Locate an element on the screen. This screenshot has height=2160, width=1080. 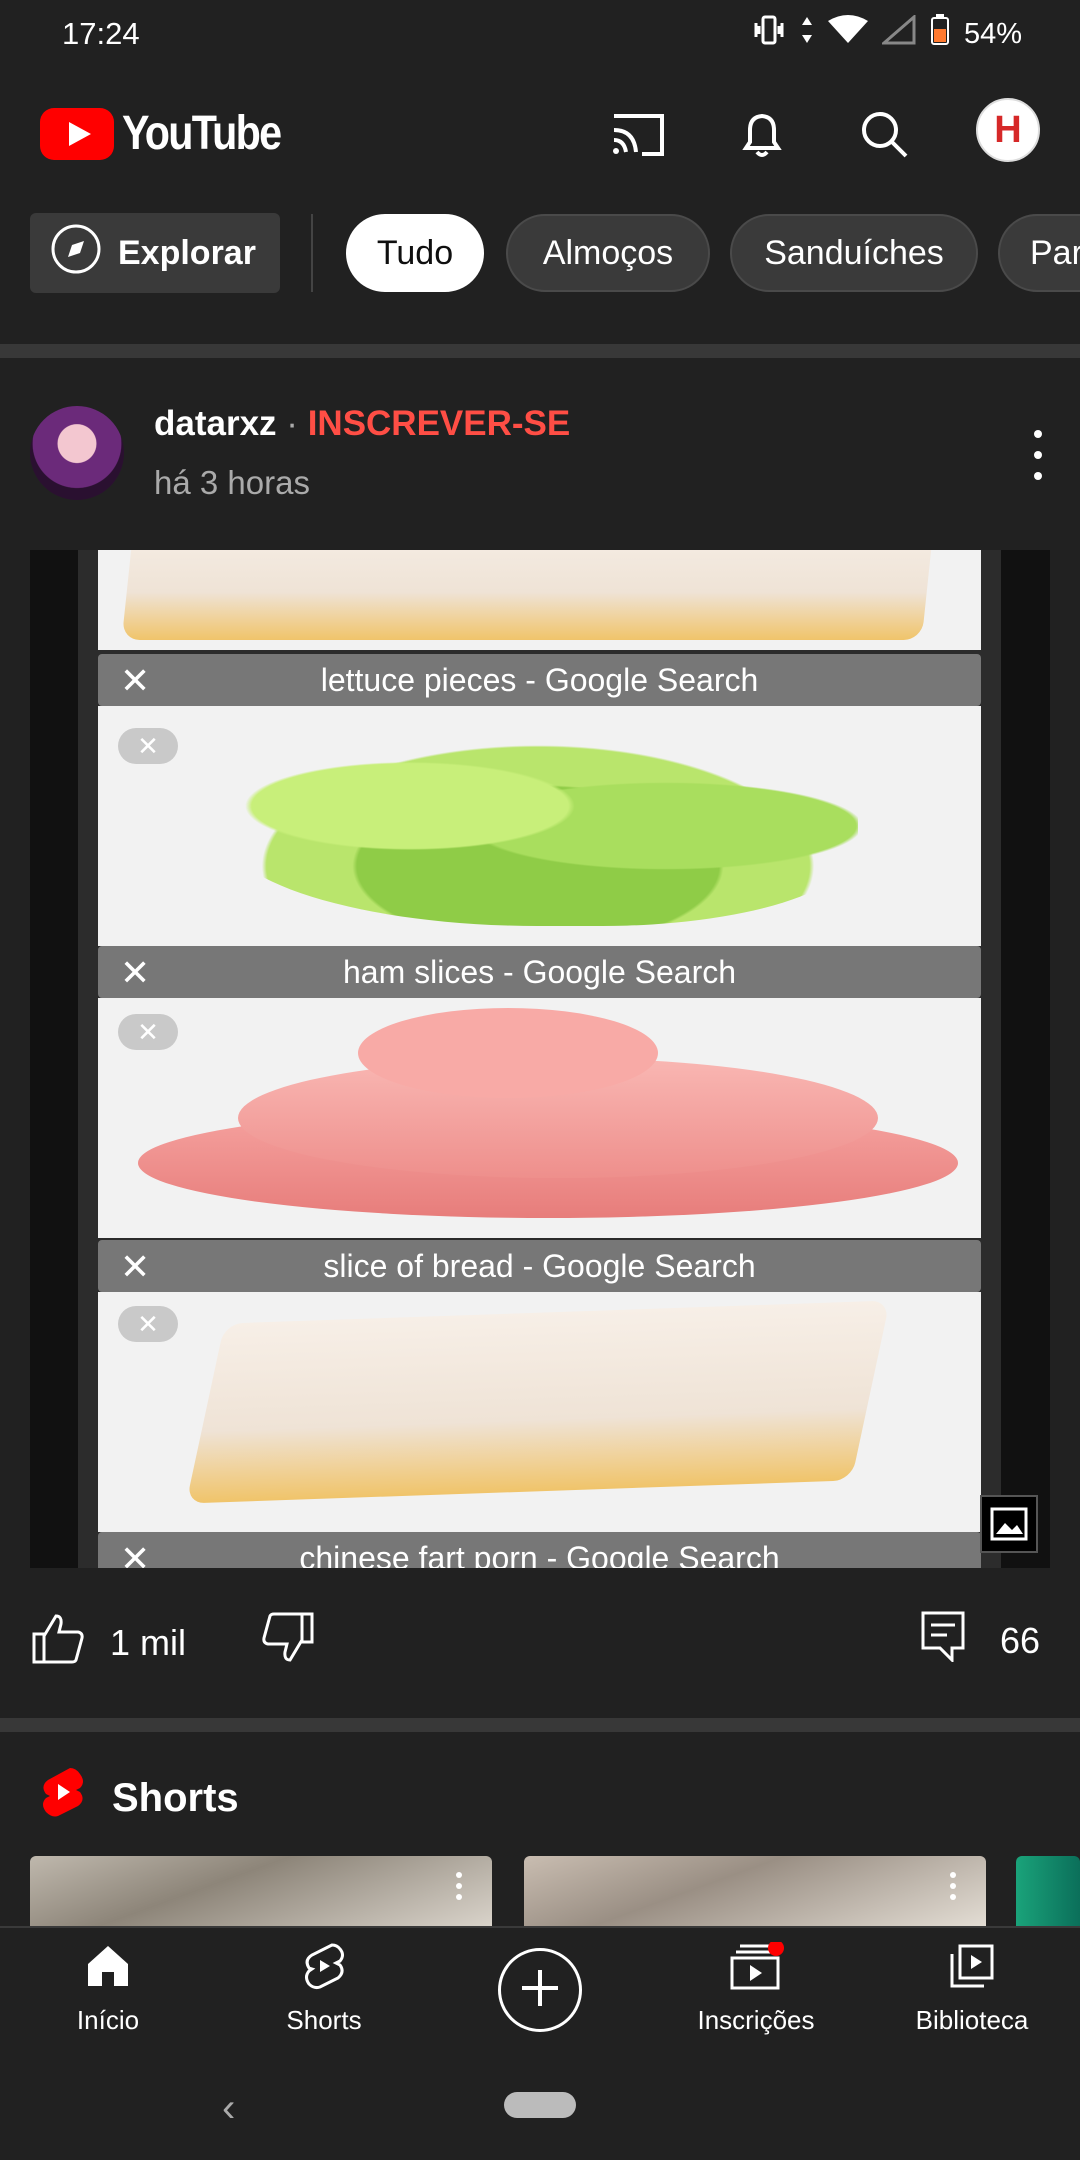
dislike-button is located at coordinates (288, 1640).